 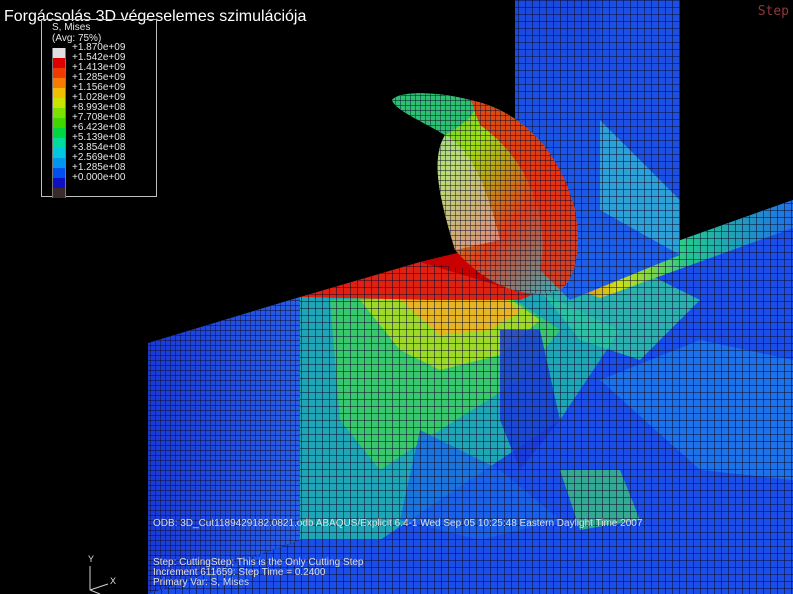 I want to click on primary-var-line: Primary Var: S, Mises, so click(x=201, y=582).